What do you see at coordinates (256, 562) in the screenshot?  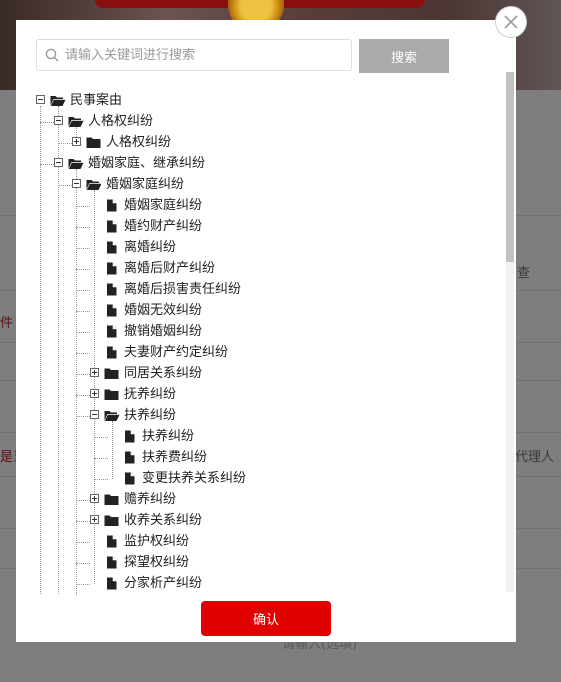 I see `tree-leaf-item: 探望权纠纷` at bounding box center [256, 562].